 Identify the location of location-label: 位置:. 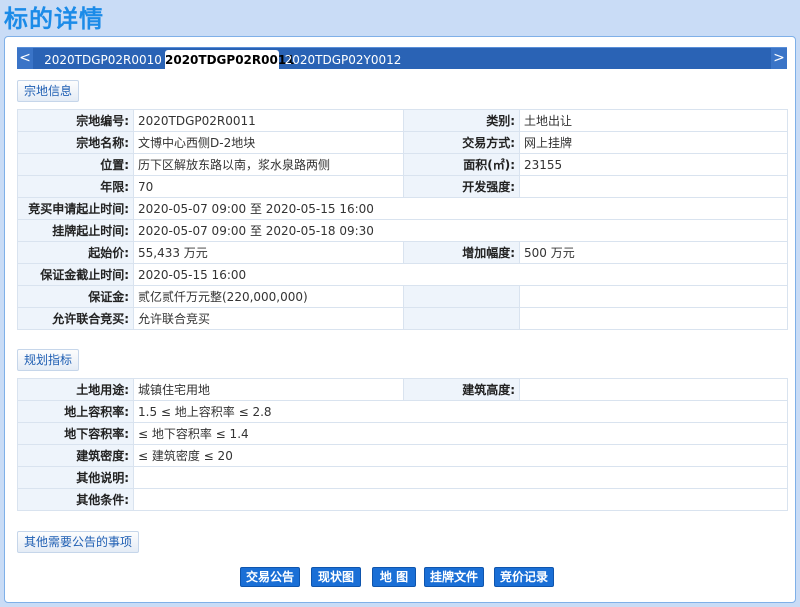
(75, 164).